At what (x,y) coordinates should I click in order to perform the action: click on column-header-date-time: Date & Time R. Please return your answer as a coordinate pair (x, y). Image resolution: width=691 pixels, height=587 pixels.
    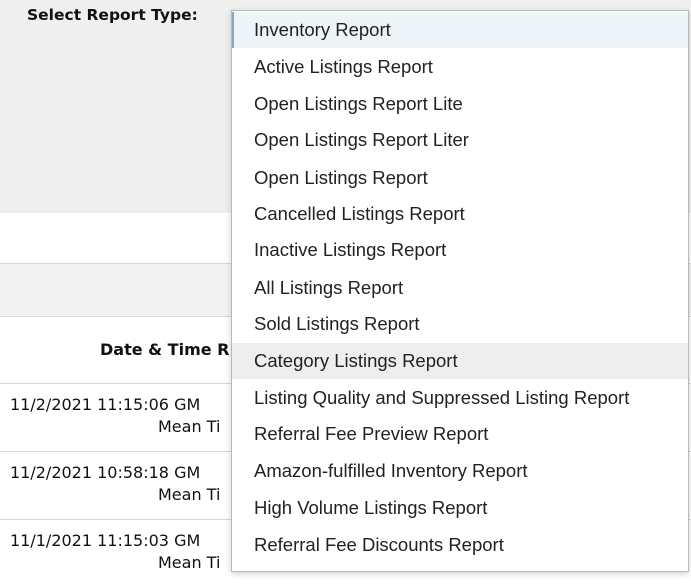
    Looking at the image, I should click on (164, 349).